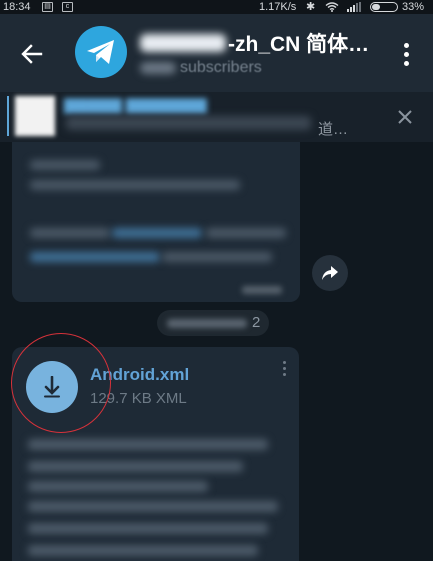  I want to click on share-button, so click(330, 273).